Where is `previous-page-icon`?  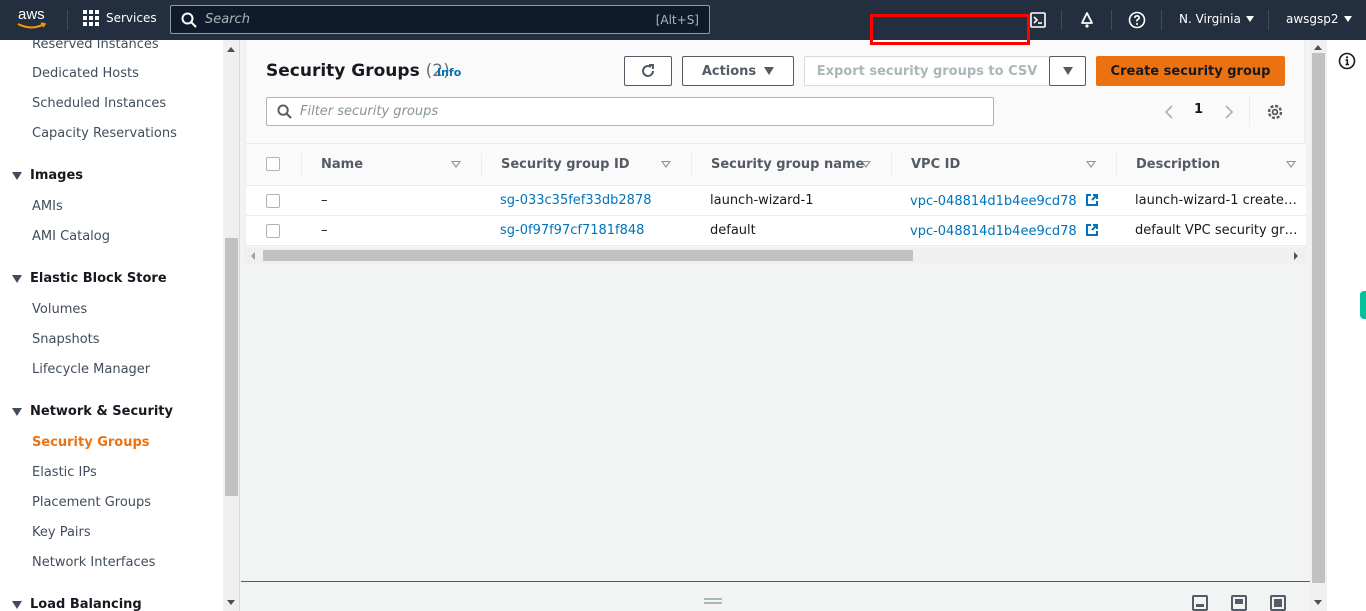 previous-page-icon is located at coordinates (1169, 112).